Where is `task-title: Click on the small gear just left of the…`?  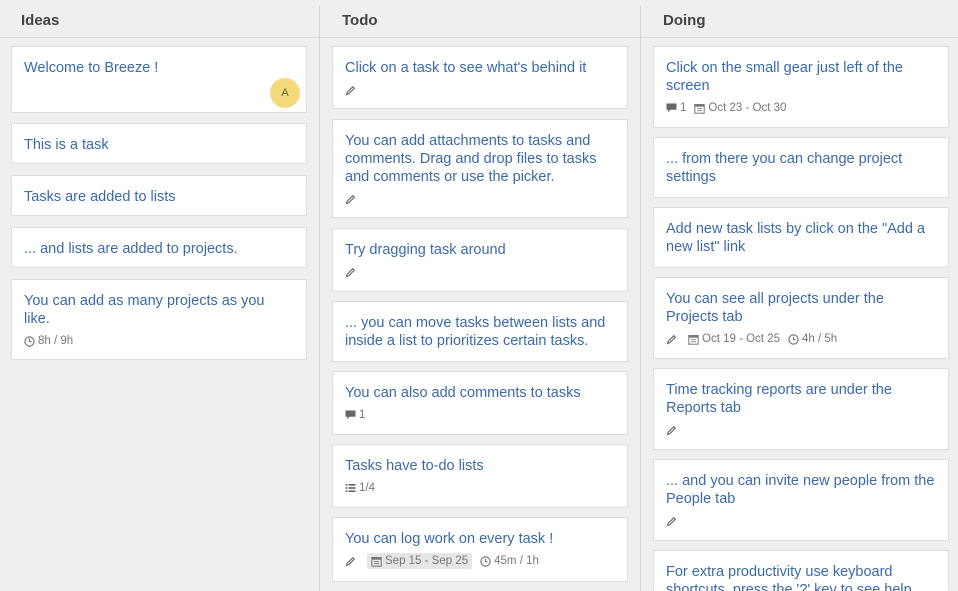 task-title: Click on the small gear just left of the… is located at coordinates (784, 77).